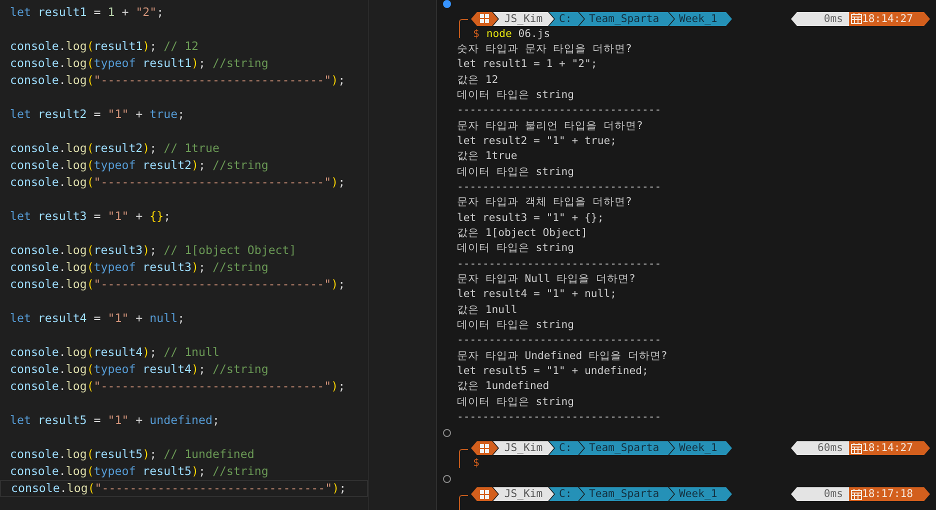 The height and width of the screenshot is (510, 936). I want to click on code-line: console.log(typeof result5); //string, so click(139, 471).